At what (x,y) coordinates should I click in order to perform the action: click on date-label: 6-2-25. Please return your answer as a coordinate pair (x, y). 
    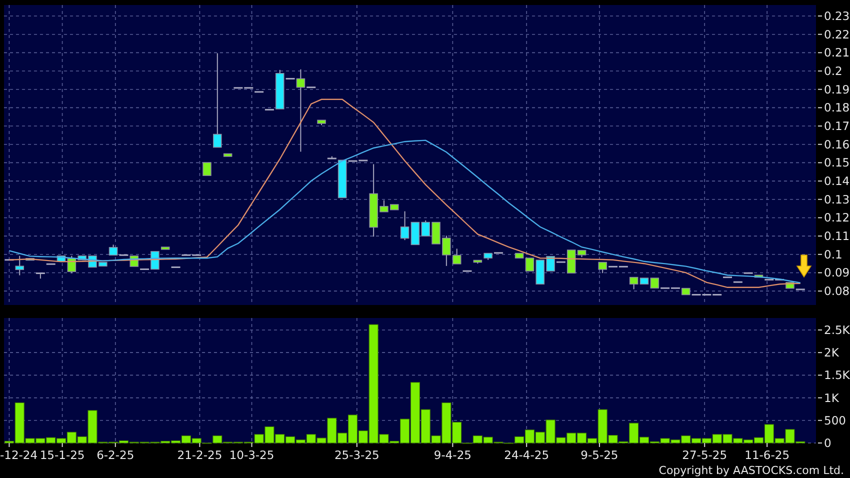
    Looking at the image, I should click on (115, 455).